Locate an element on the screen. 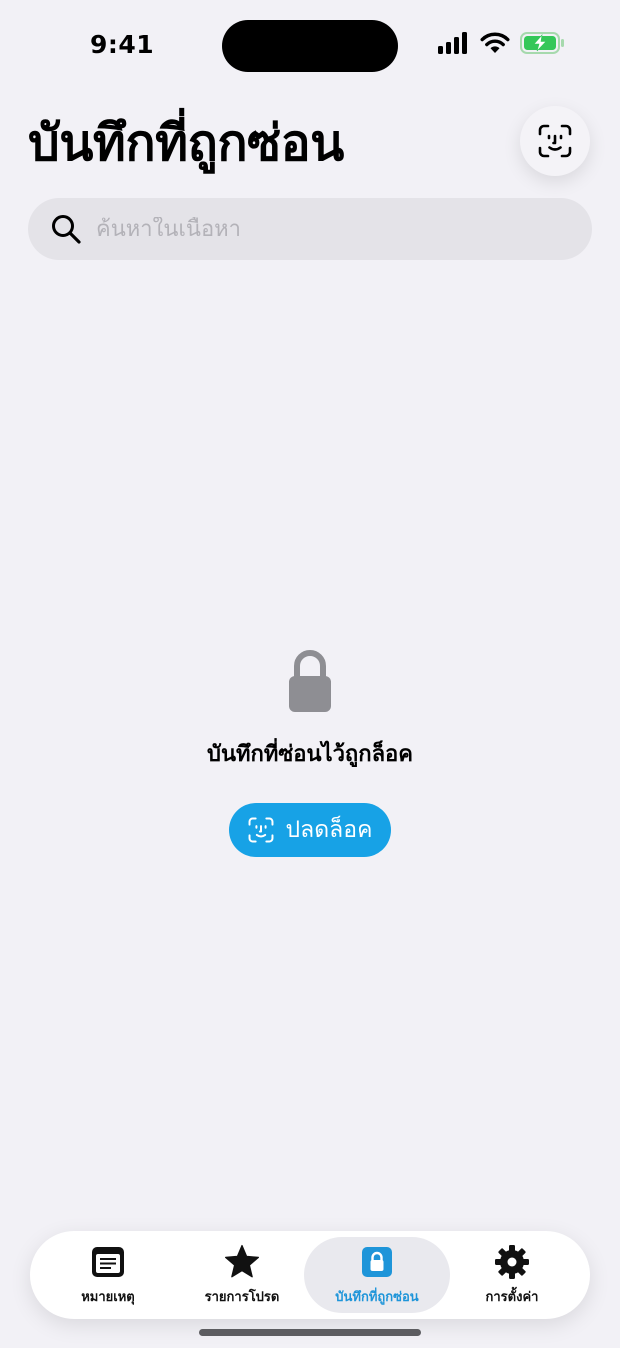 The image size is (620, 1348). tab-label: หมายเหตุ is located at coordinates (108, 1297).